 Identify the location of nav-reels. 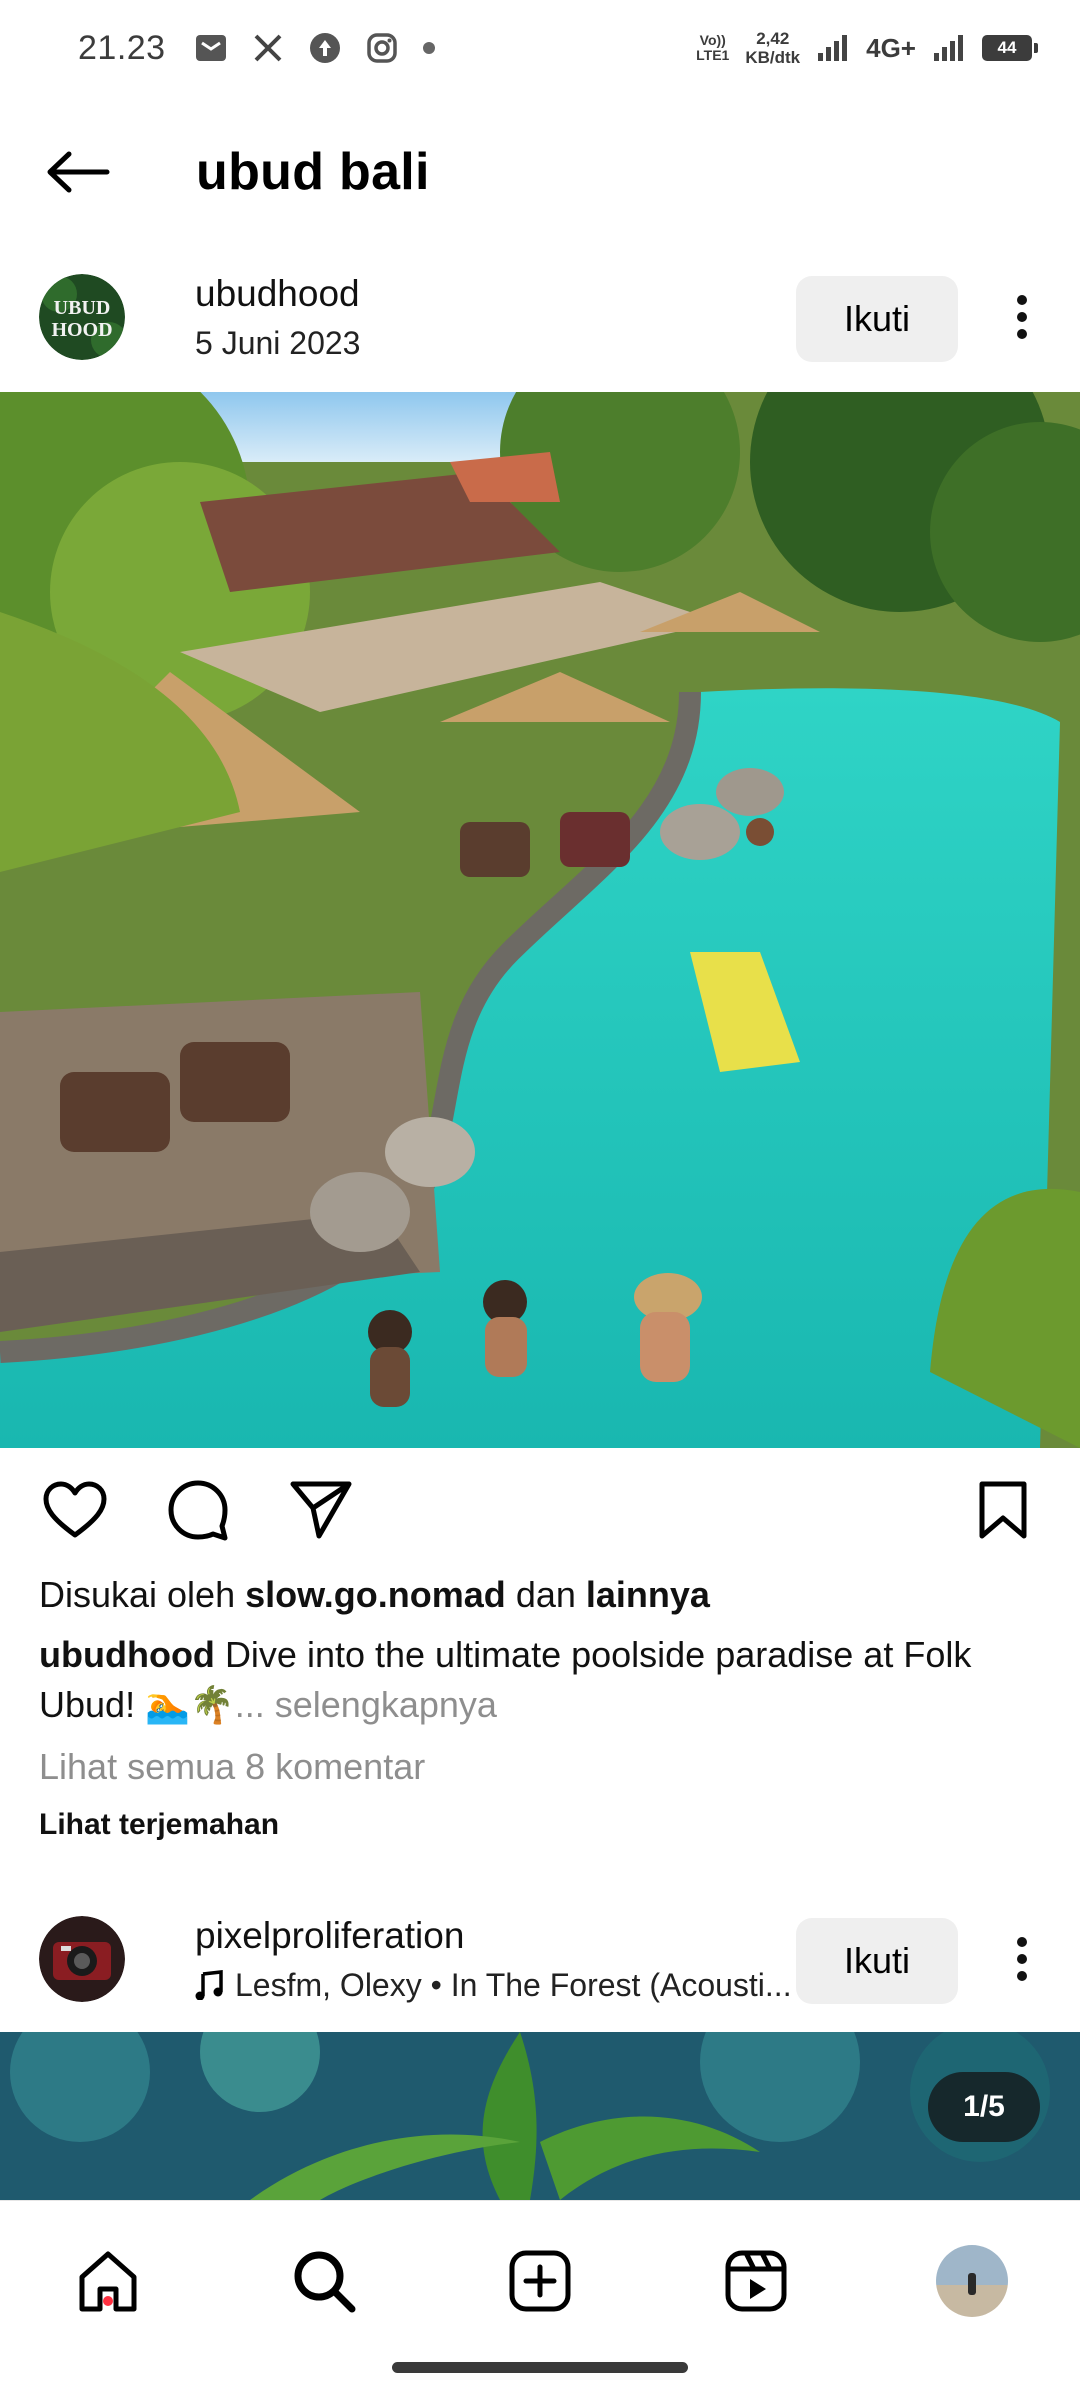
(756, 2281).